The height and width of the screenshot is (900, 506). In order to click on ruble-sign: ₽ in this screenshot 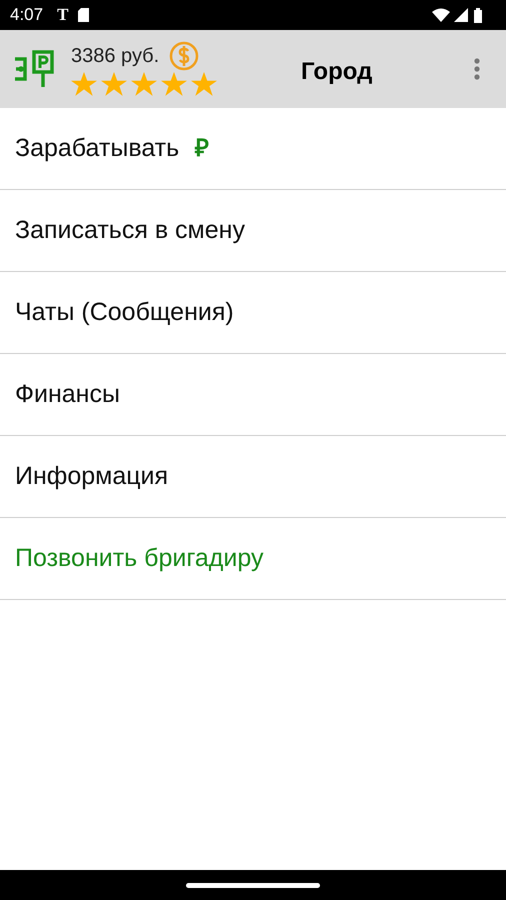, I will do `click(202, 149)`.